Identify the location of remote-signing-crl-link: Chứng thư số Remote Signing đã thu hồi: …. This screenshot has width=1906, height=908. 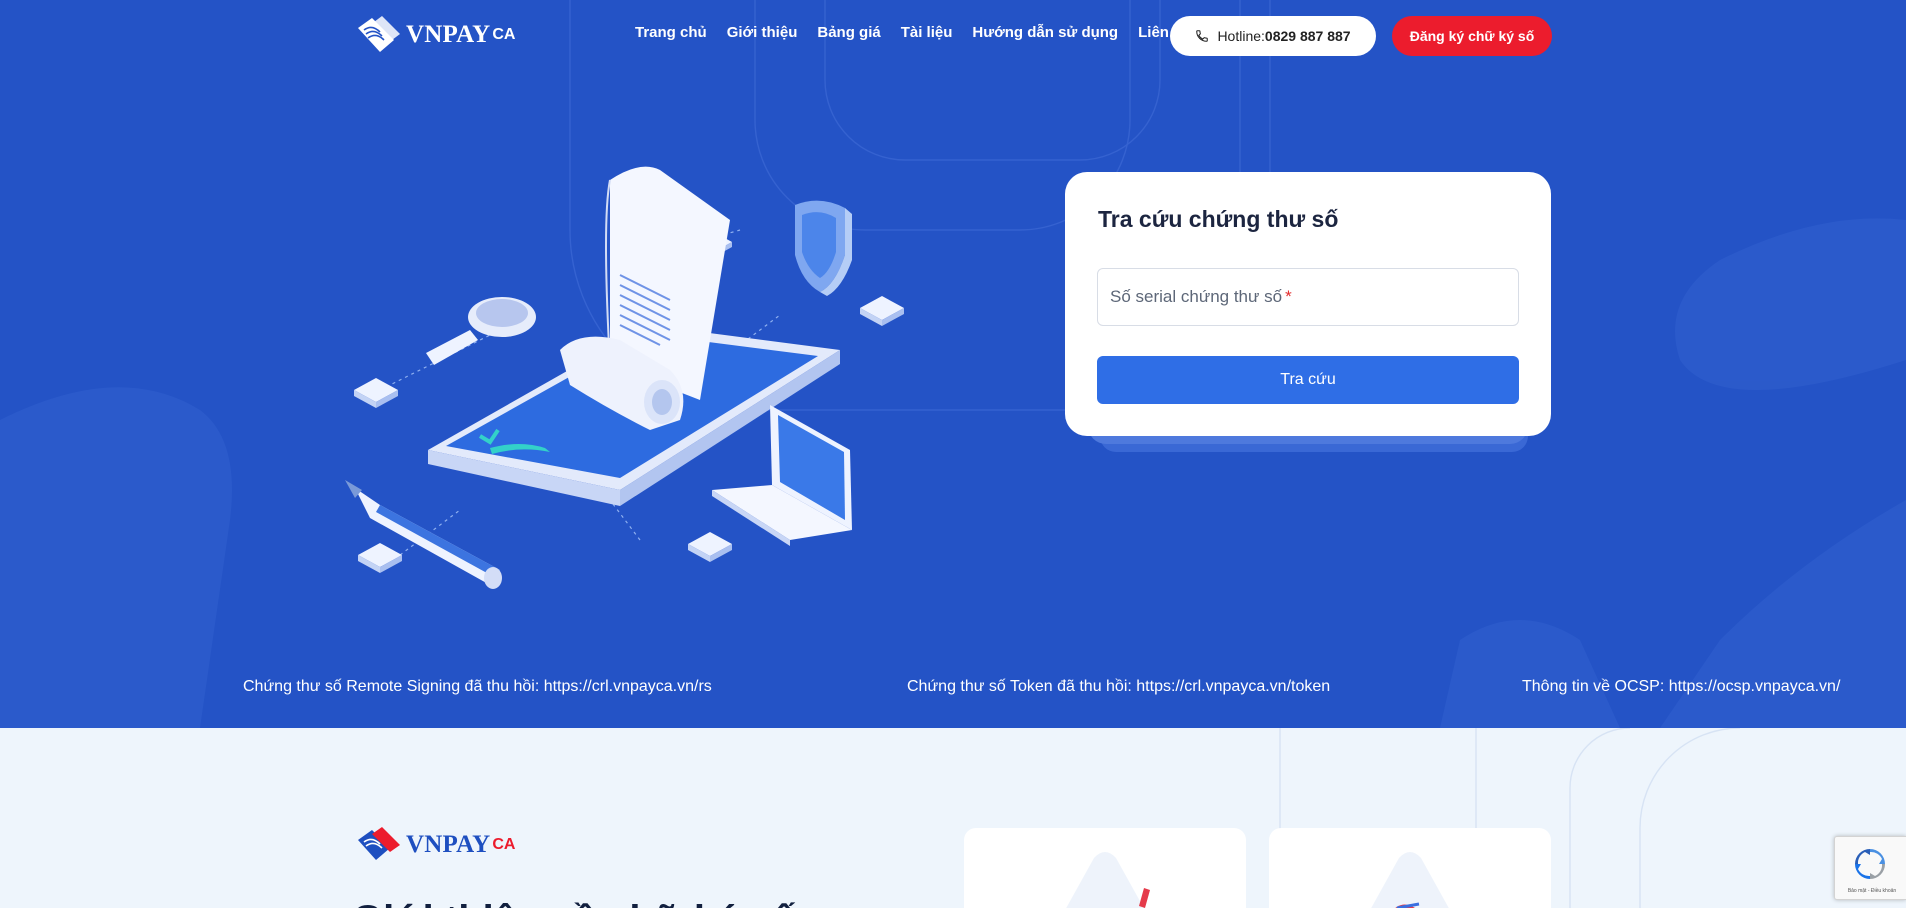
(477, 687).